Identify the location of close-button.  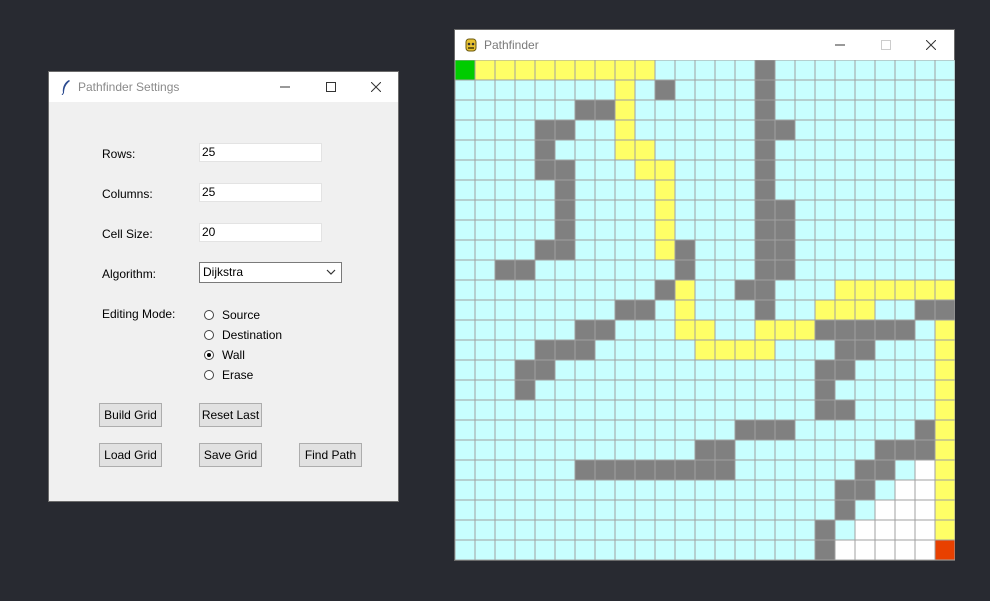
(376, 87).